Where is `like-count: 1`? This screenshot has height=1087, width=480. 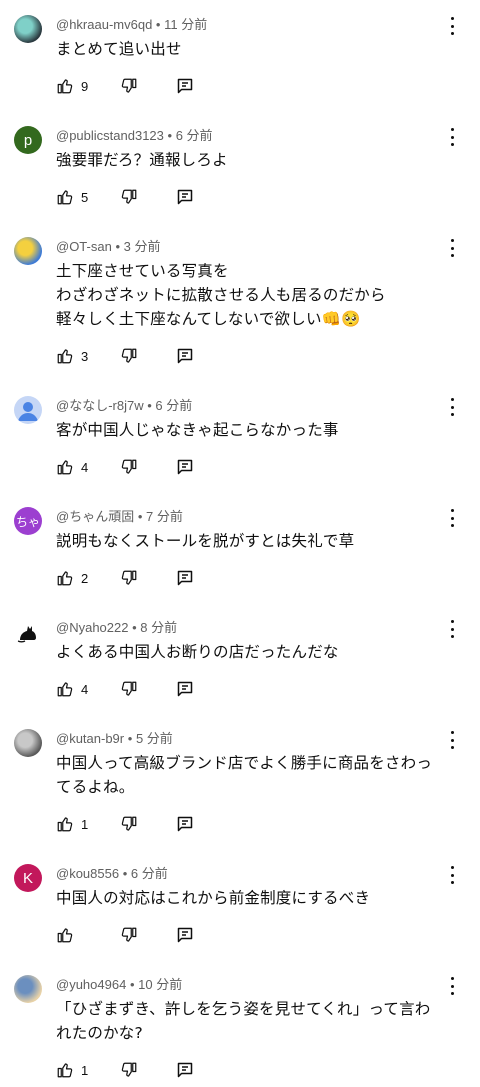
like-count: 1 is located at coordinates (85, 1070).